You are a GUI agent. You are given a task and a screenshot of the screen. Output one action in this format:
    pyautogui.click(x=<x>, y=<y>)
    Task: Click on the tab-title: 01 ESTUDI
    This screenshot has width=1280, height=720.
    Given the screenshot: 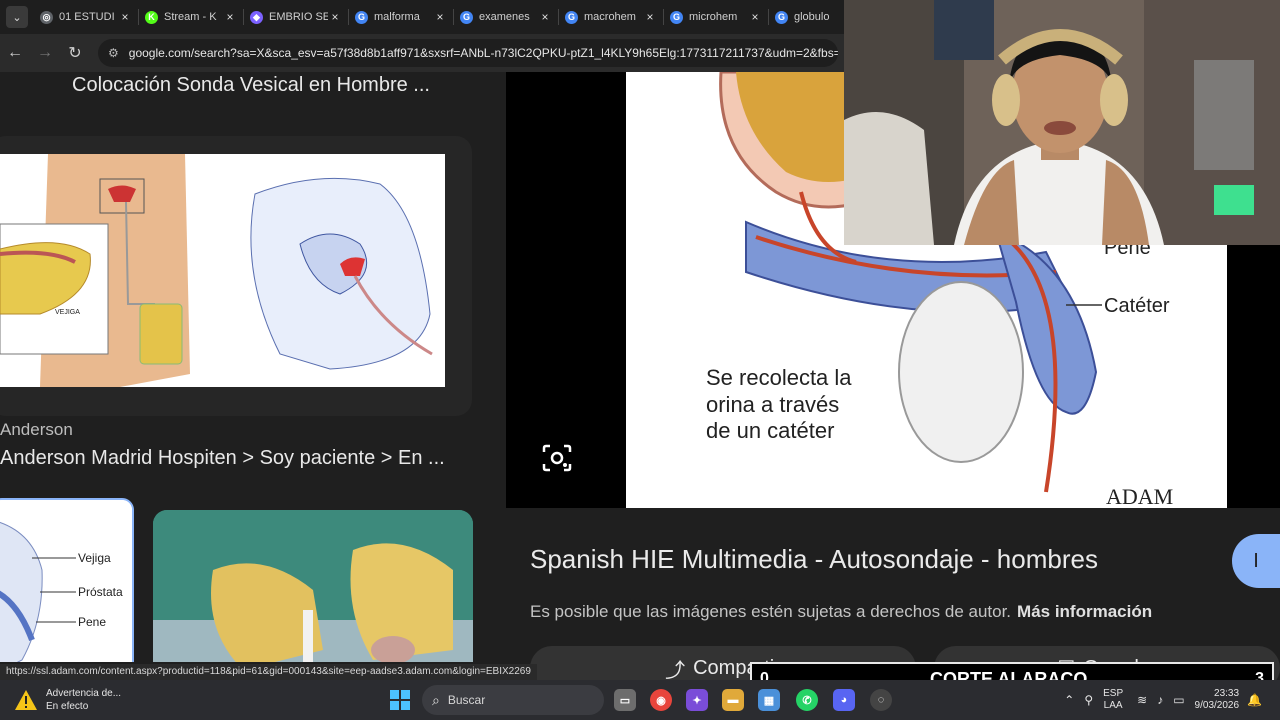 What is the action you would take?
    pyautogui.click(x=87, y=17)
    